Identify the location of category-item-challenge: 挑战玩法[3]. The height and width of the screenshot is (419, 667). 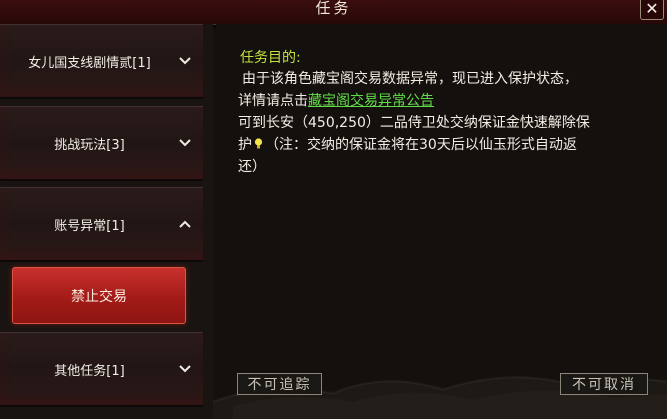
(101, 143).